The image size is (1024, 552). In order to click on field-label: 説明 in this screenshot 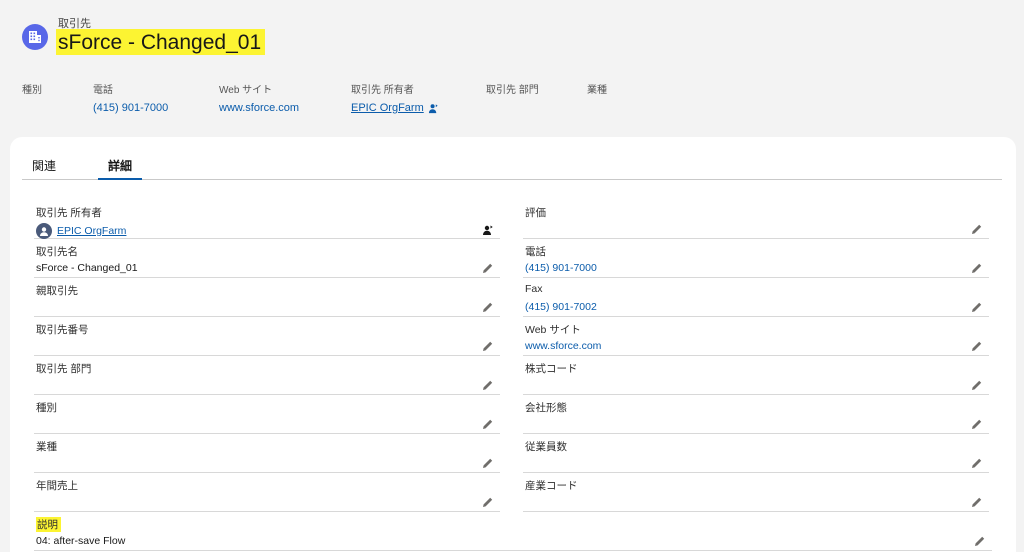, I will do `click(48, 524)`.